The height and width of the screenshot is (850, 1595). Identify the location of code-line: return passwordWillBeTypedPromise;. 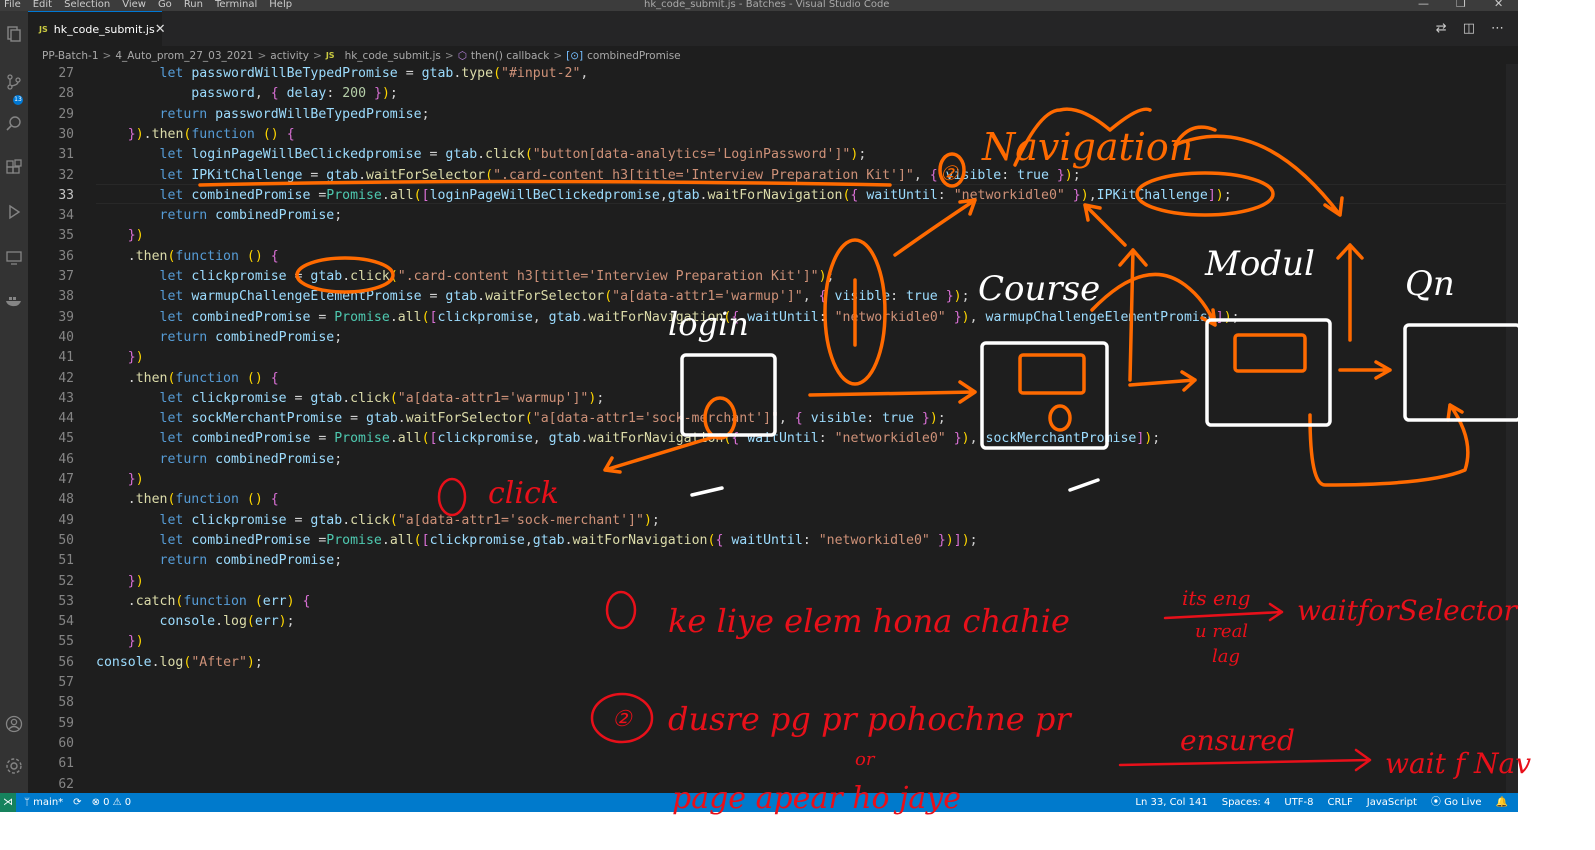
(263, 115).